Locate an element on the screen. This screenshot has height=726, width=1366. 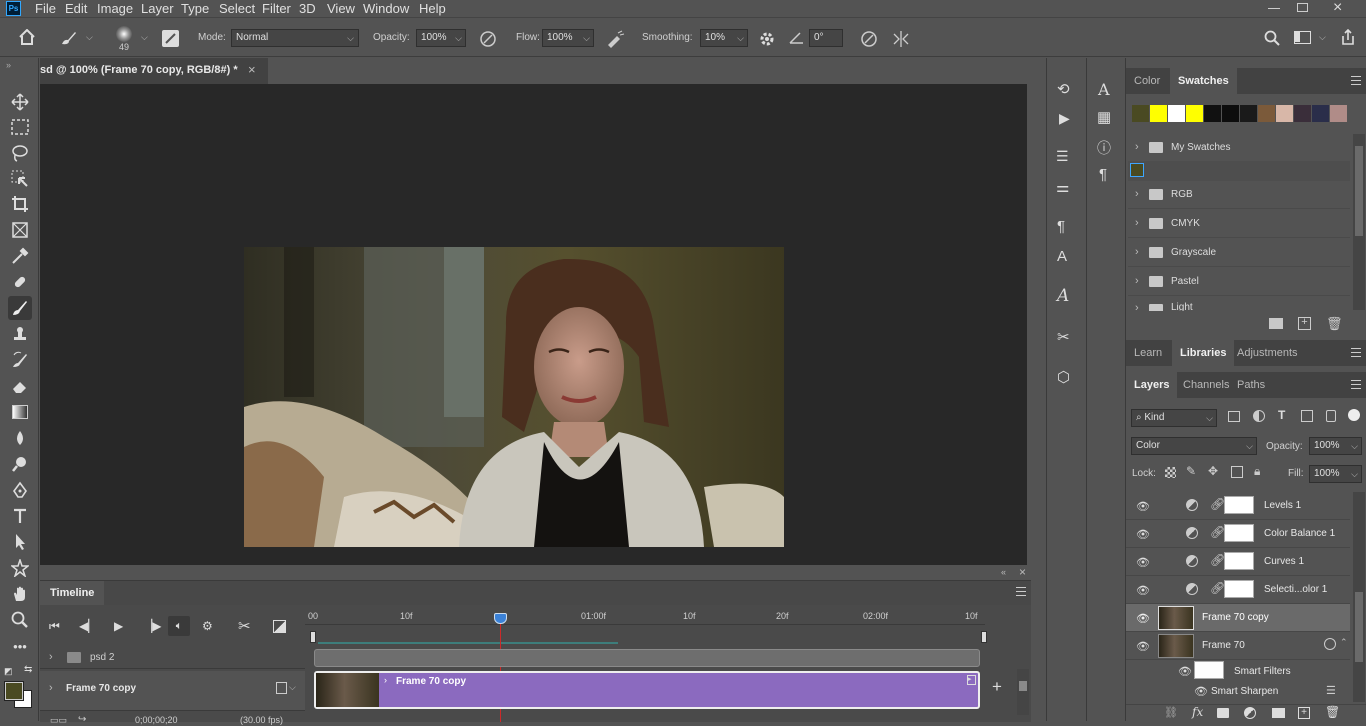
gear-icon is located at coordinates (767, 39).